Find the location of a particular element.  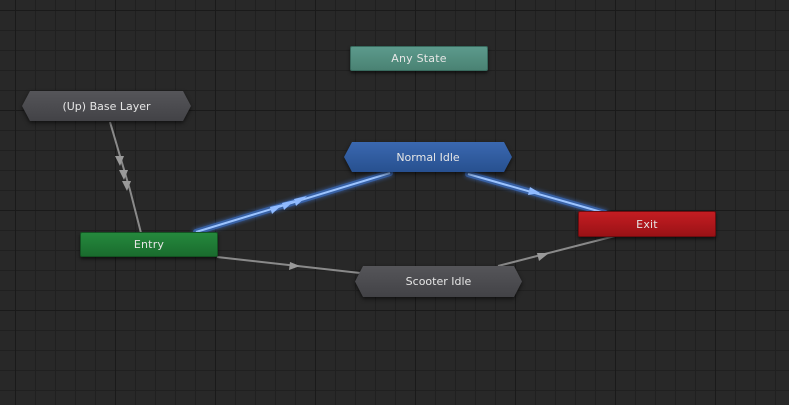

state-up-base-layer: (Up) Base Layer is located at coordinates (106, 106).